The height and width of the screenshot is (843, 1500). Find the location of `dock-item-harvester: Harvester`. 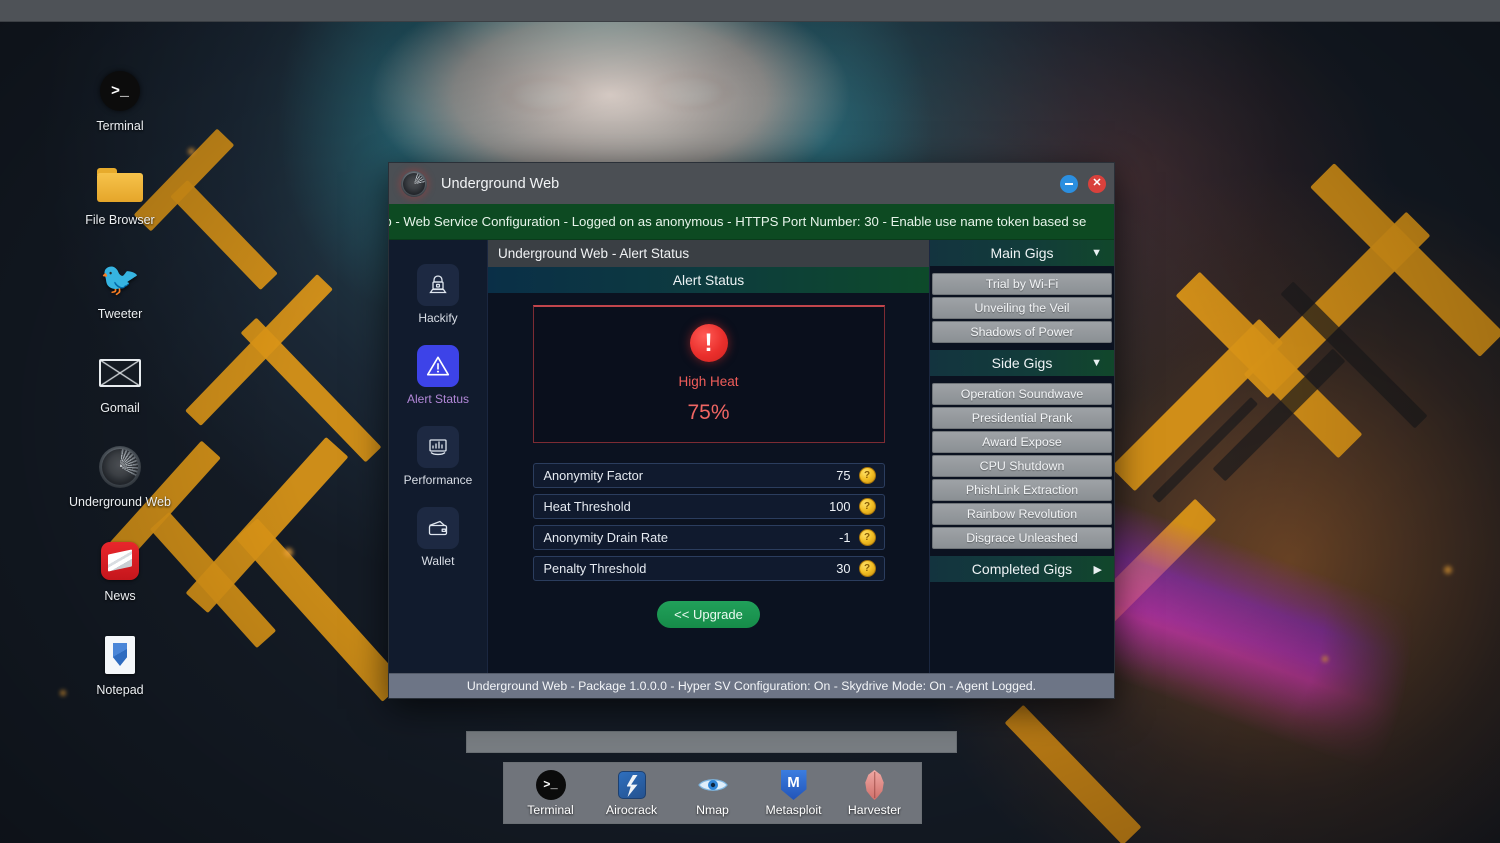

dock-item-harvester: Harvester is located at coordinates (875, 793).